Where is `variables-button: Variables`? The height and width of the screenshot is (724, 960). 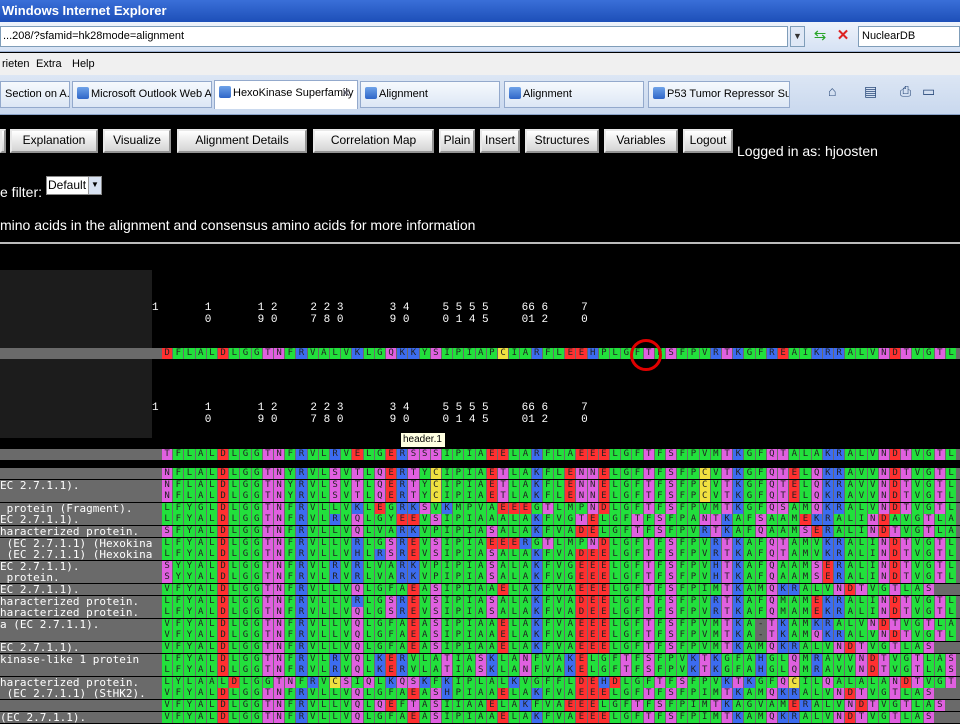 variables-button: Variables is located at coordinates (641, 141).